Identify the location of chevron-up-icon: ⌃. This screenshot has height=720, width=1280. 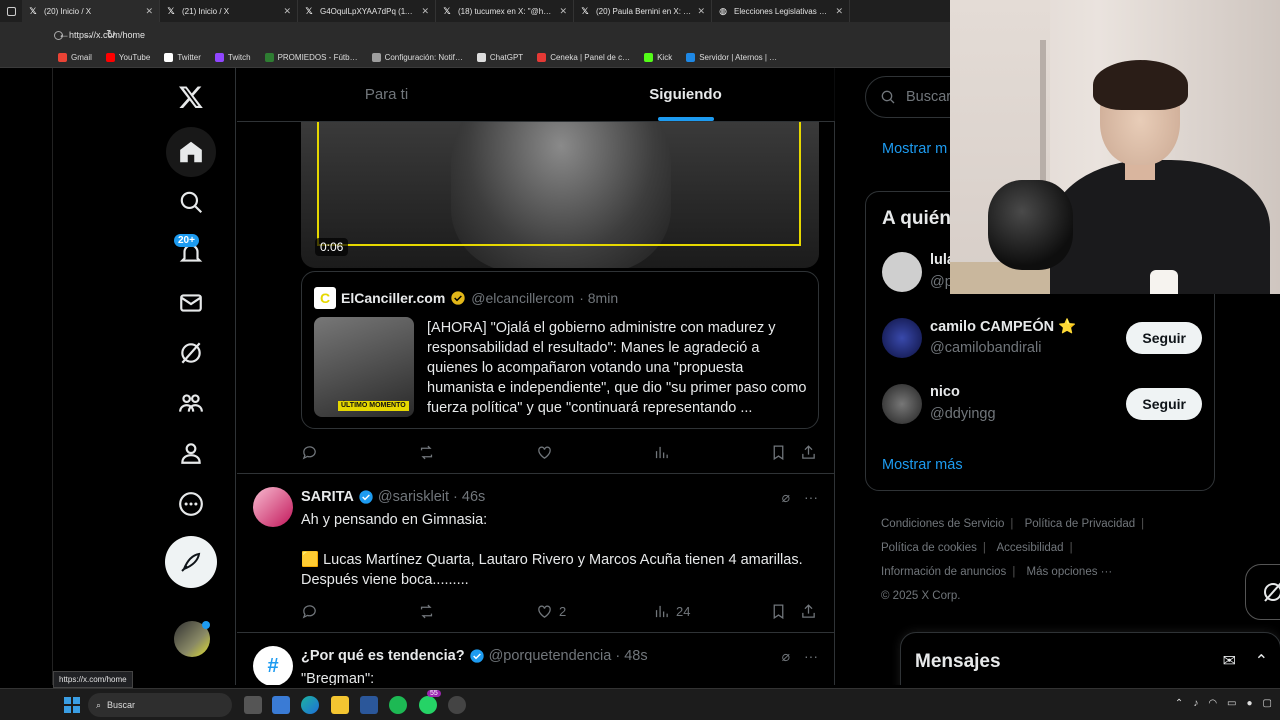
(1179, 703).